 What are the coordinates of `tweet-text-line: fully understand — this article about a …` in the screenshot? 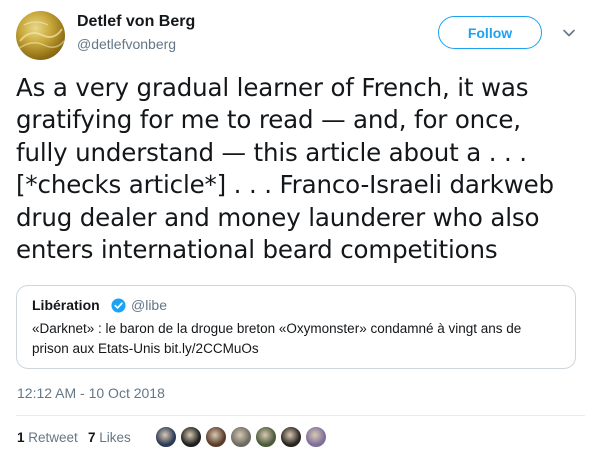 It's located at (271, 152).